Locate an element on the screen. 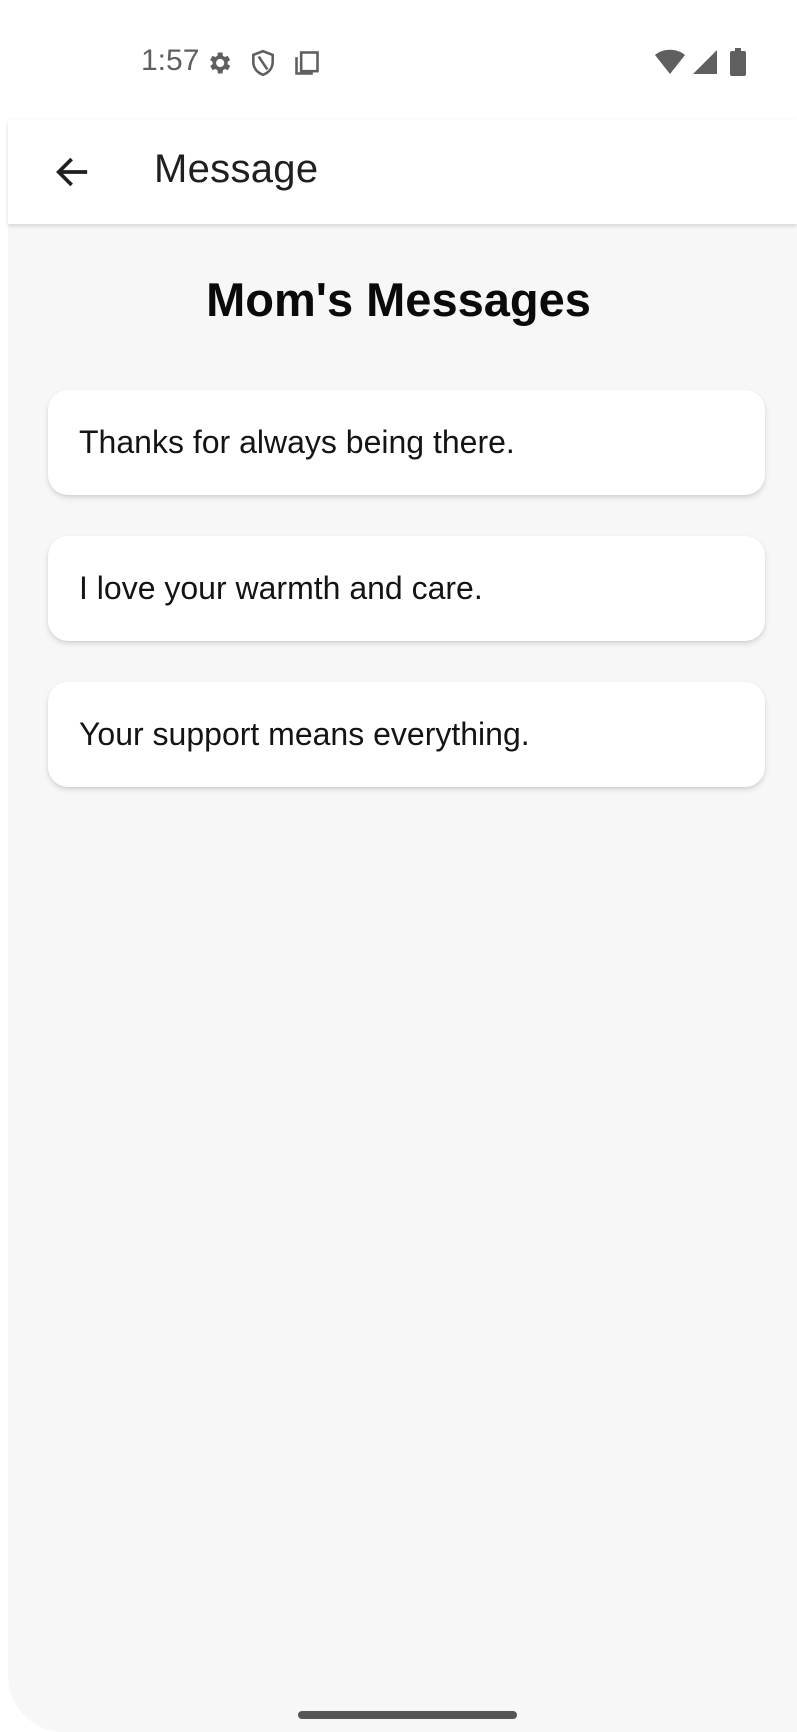  settings-gear-icon is located at coordinates (219, 63).